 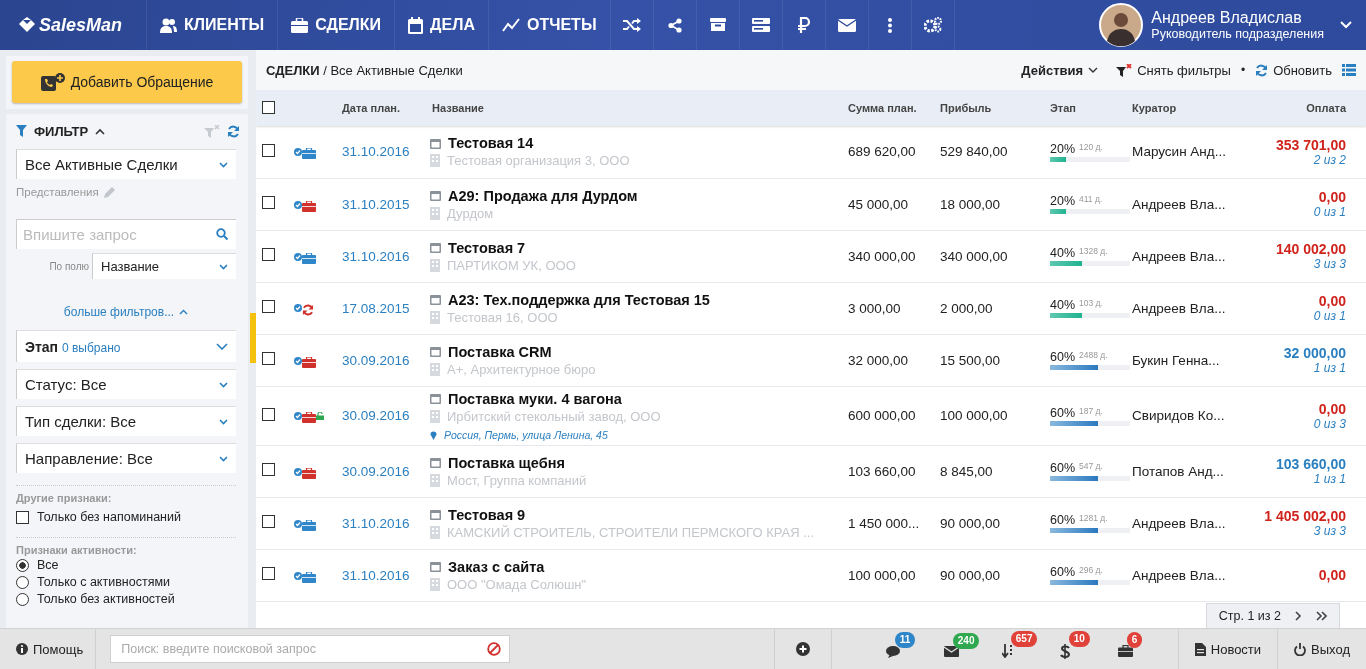 I want to click on sort-icon, so click(x=1008, y=651).